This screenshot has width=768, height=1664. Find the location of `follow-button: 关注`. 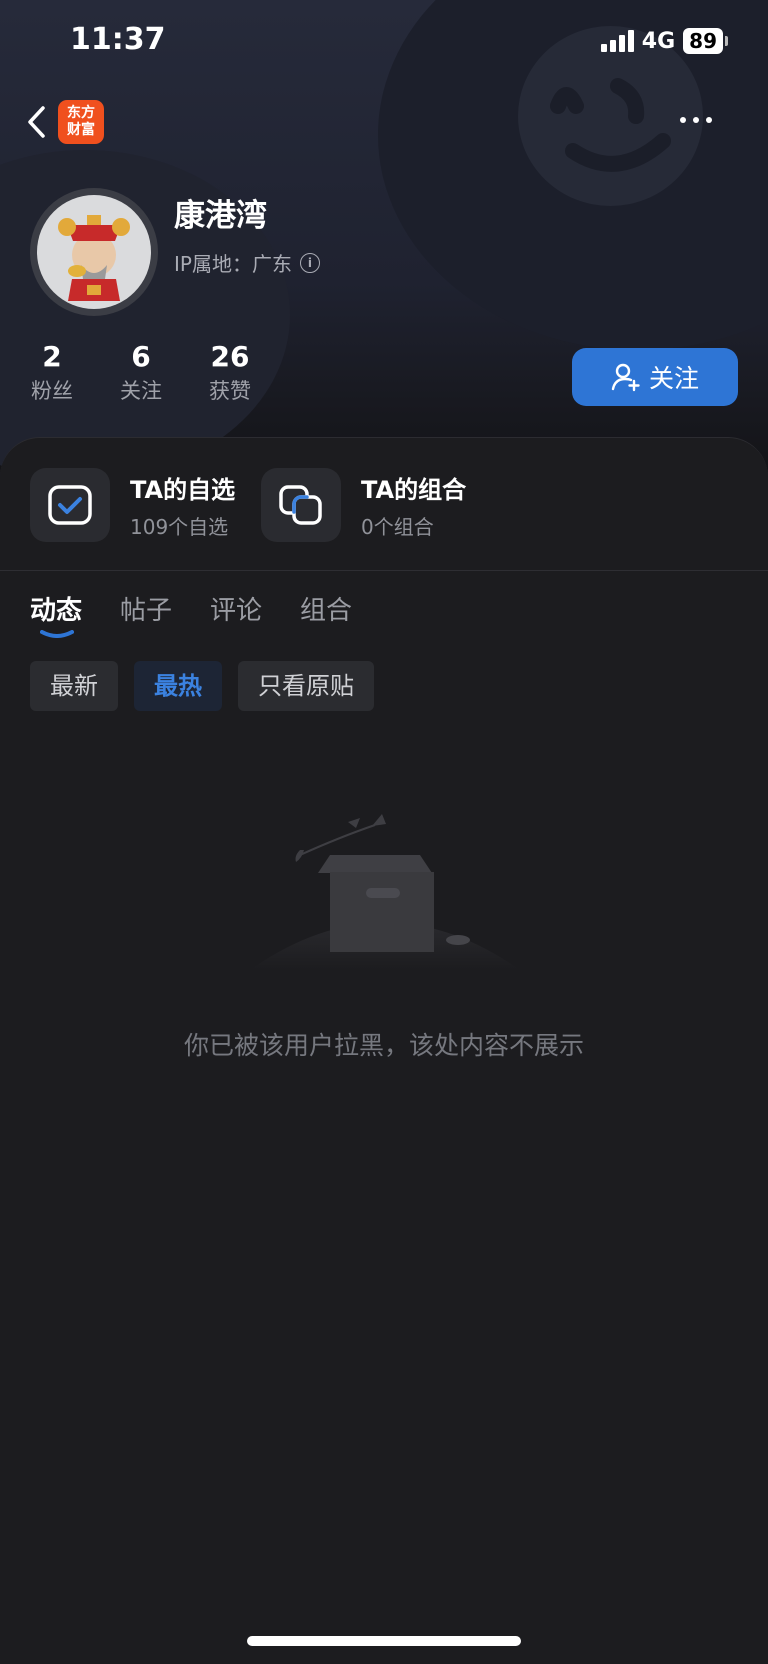

follow-button: 关注 is located at coordinates (655, 377).